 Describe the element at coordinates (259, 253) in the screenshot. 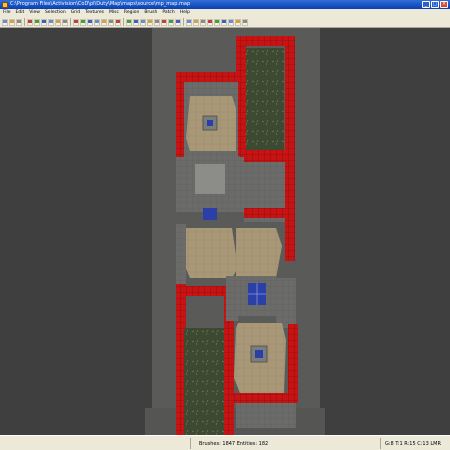

I see `sand-room-east` at that location.